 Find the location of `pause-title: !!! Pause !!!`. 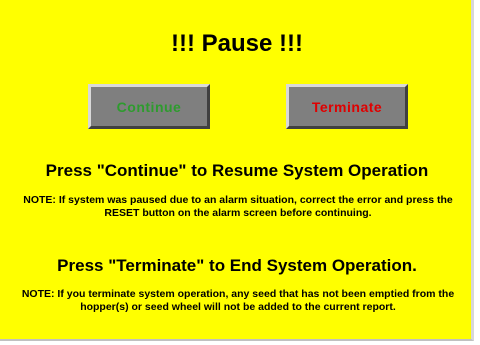

pause-title: !!! Pause !!! is located at coordinates (237, 43).